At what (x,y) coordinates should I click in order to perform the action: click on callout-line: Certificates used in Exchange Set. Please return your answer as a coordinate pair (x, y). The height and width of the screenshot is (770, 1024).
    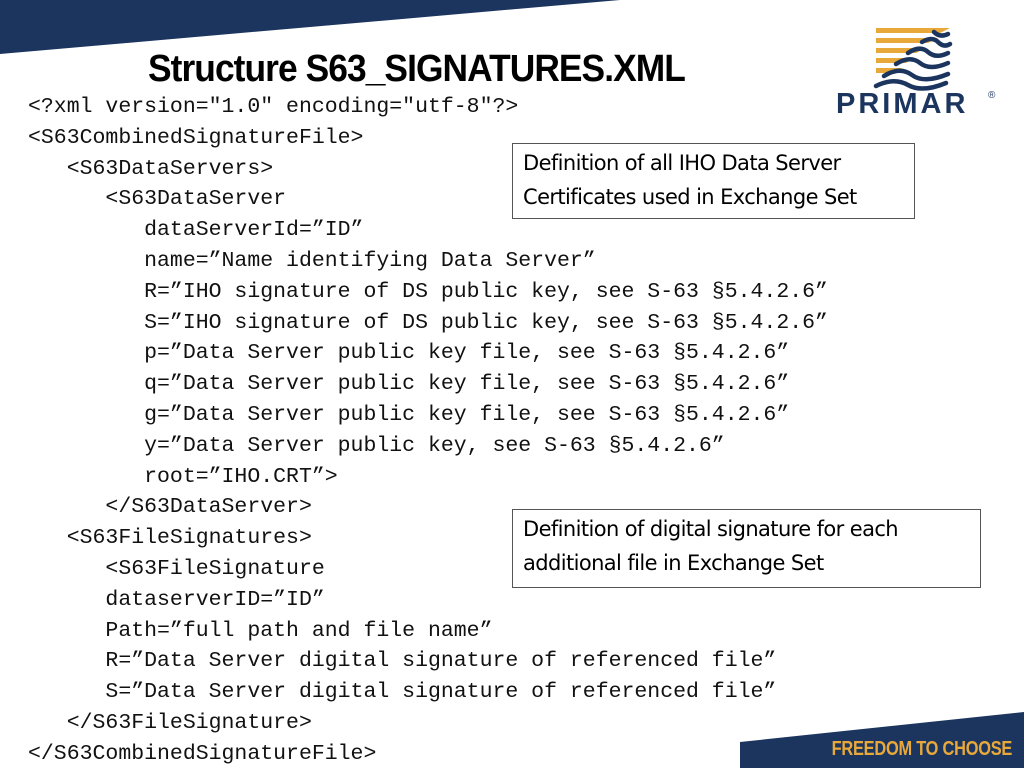
    Looking at the image, I should click on (690, 197).